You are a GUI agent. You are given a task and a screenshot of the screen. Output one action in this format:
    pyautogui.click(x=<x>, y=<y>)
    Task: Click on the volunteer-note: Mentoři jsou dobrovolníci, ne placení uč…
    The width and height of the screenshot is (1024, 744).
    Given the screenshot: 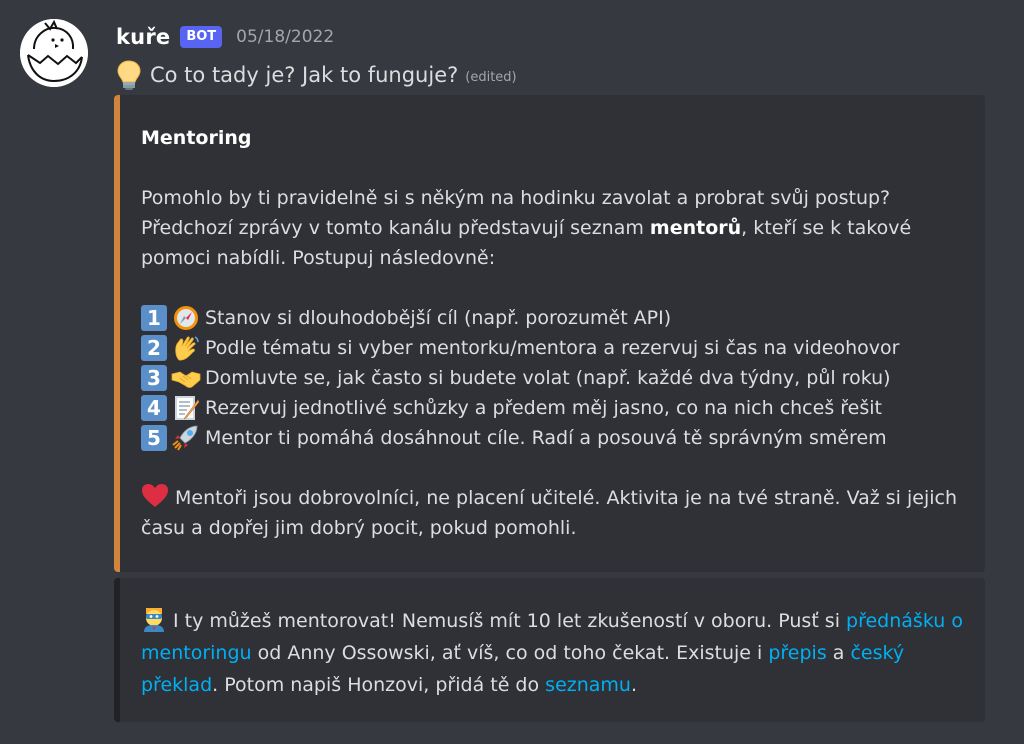 What is the action you would take?
    pyautogui.click(x=555, y=513)
    